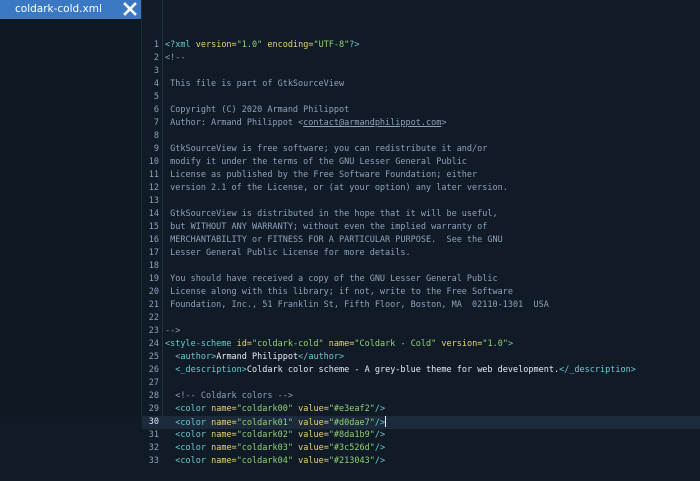 Image resolution: width=700 pixels, height=481 pixels. Describe the element at coordinates (198, 344) in the screenshot. I see `code-token: <style-scheme` at that location.